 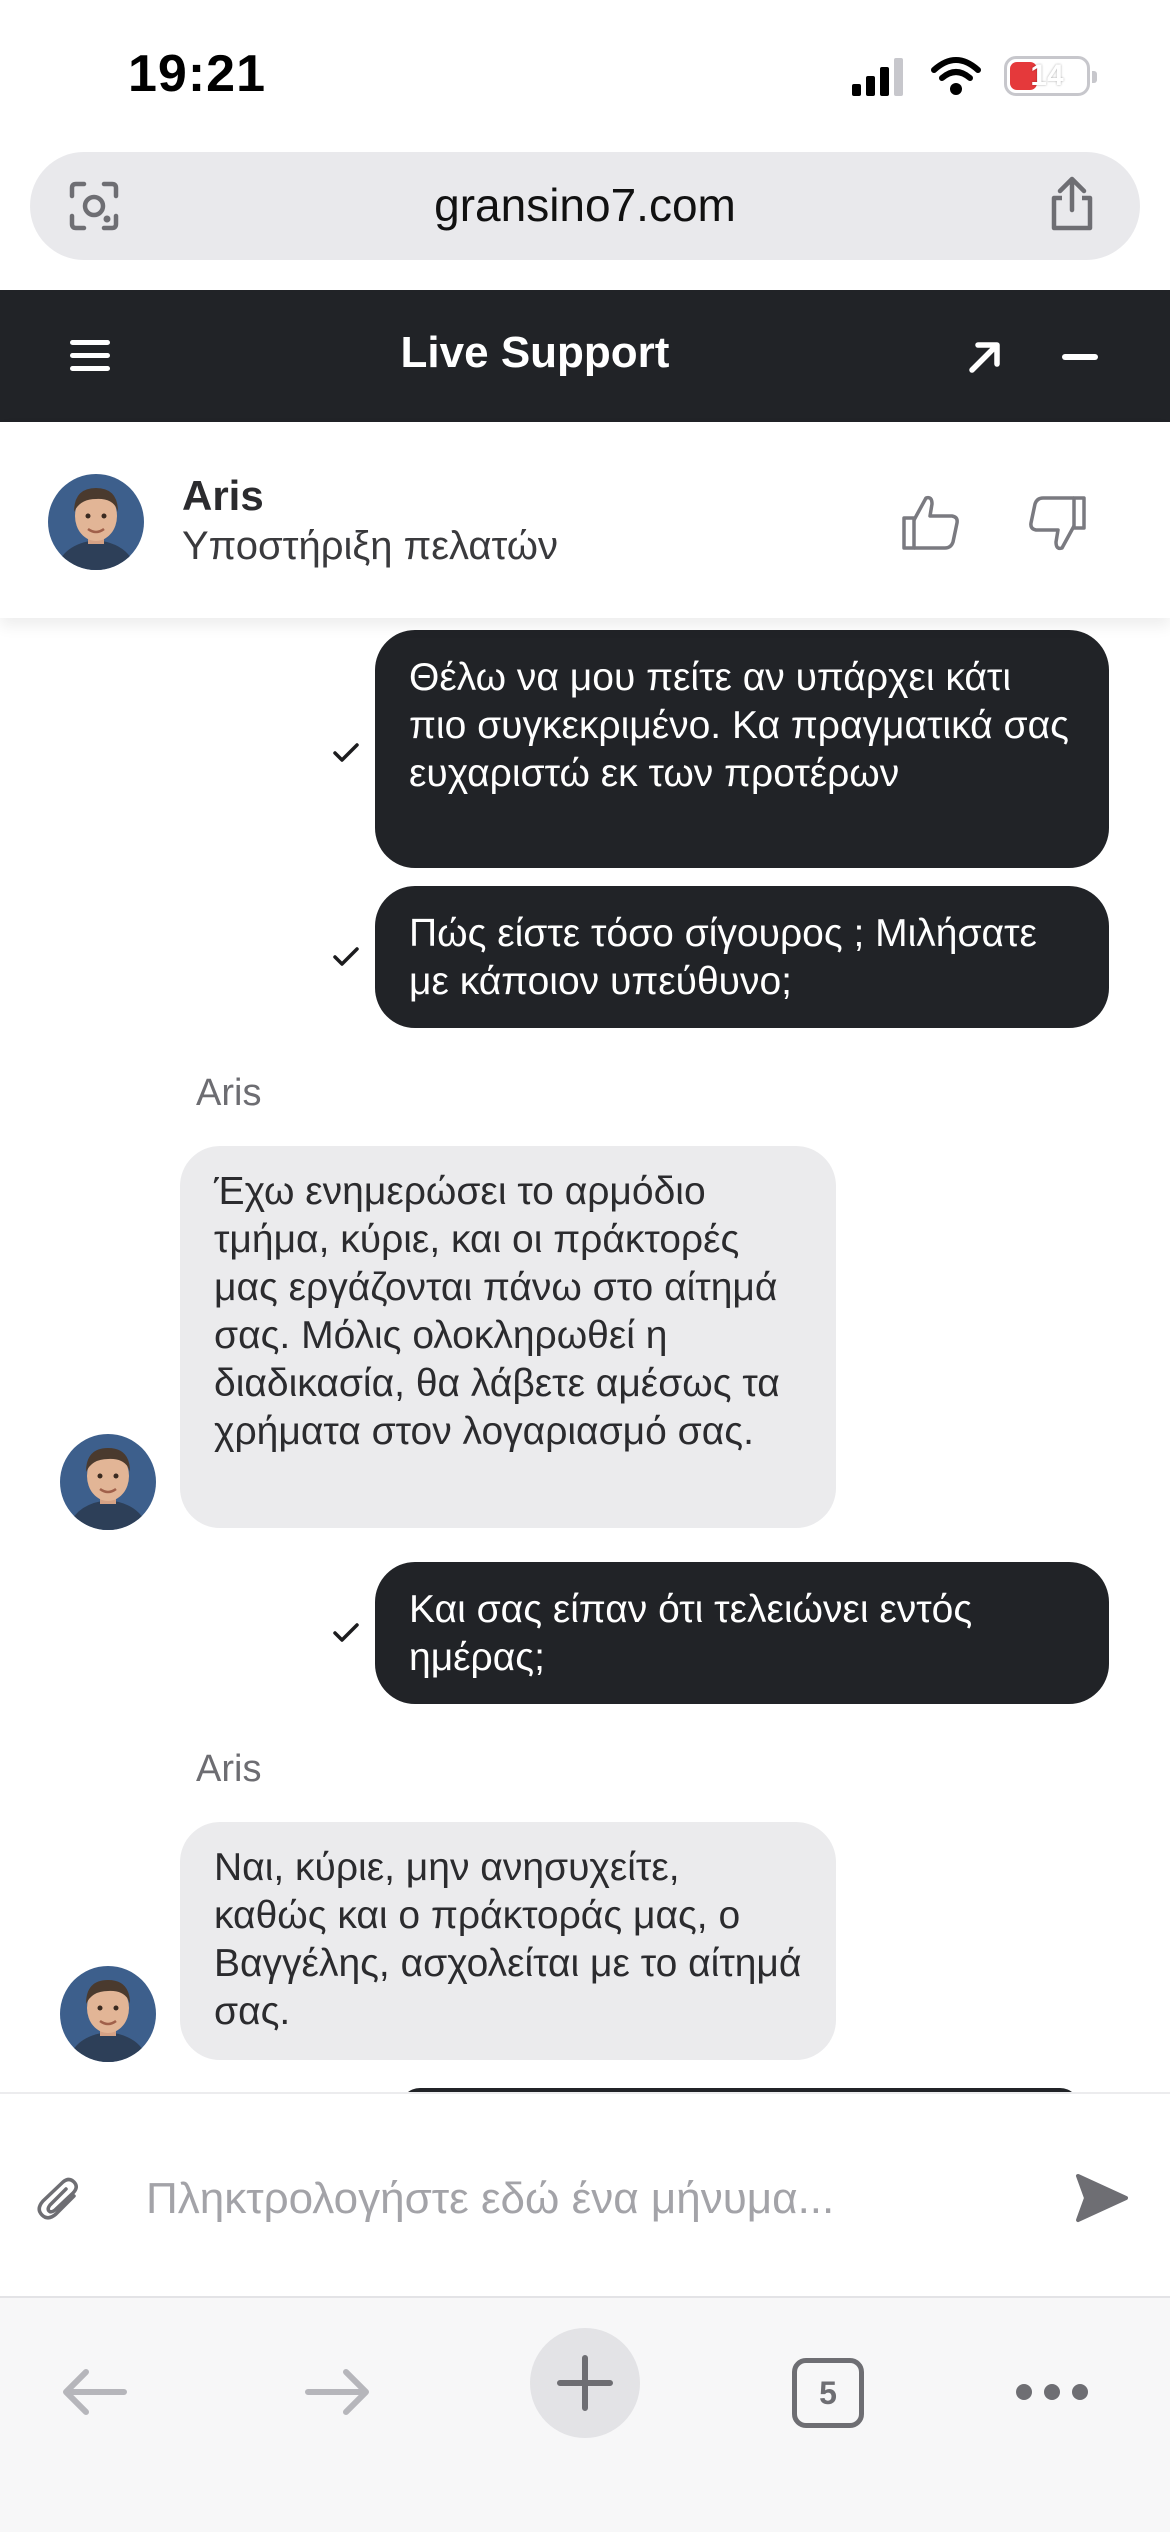 I want to click on new-tab-button, so click(x=585, y=2383).